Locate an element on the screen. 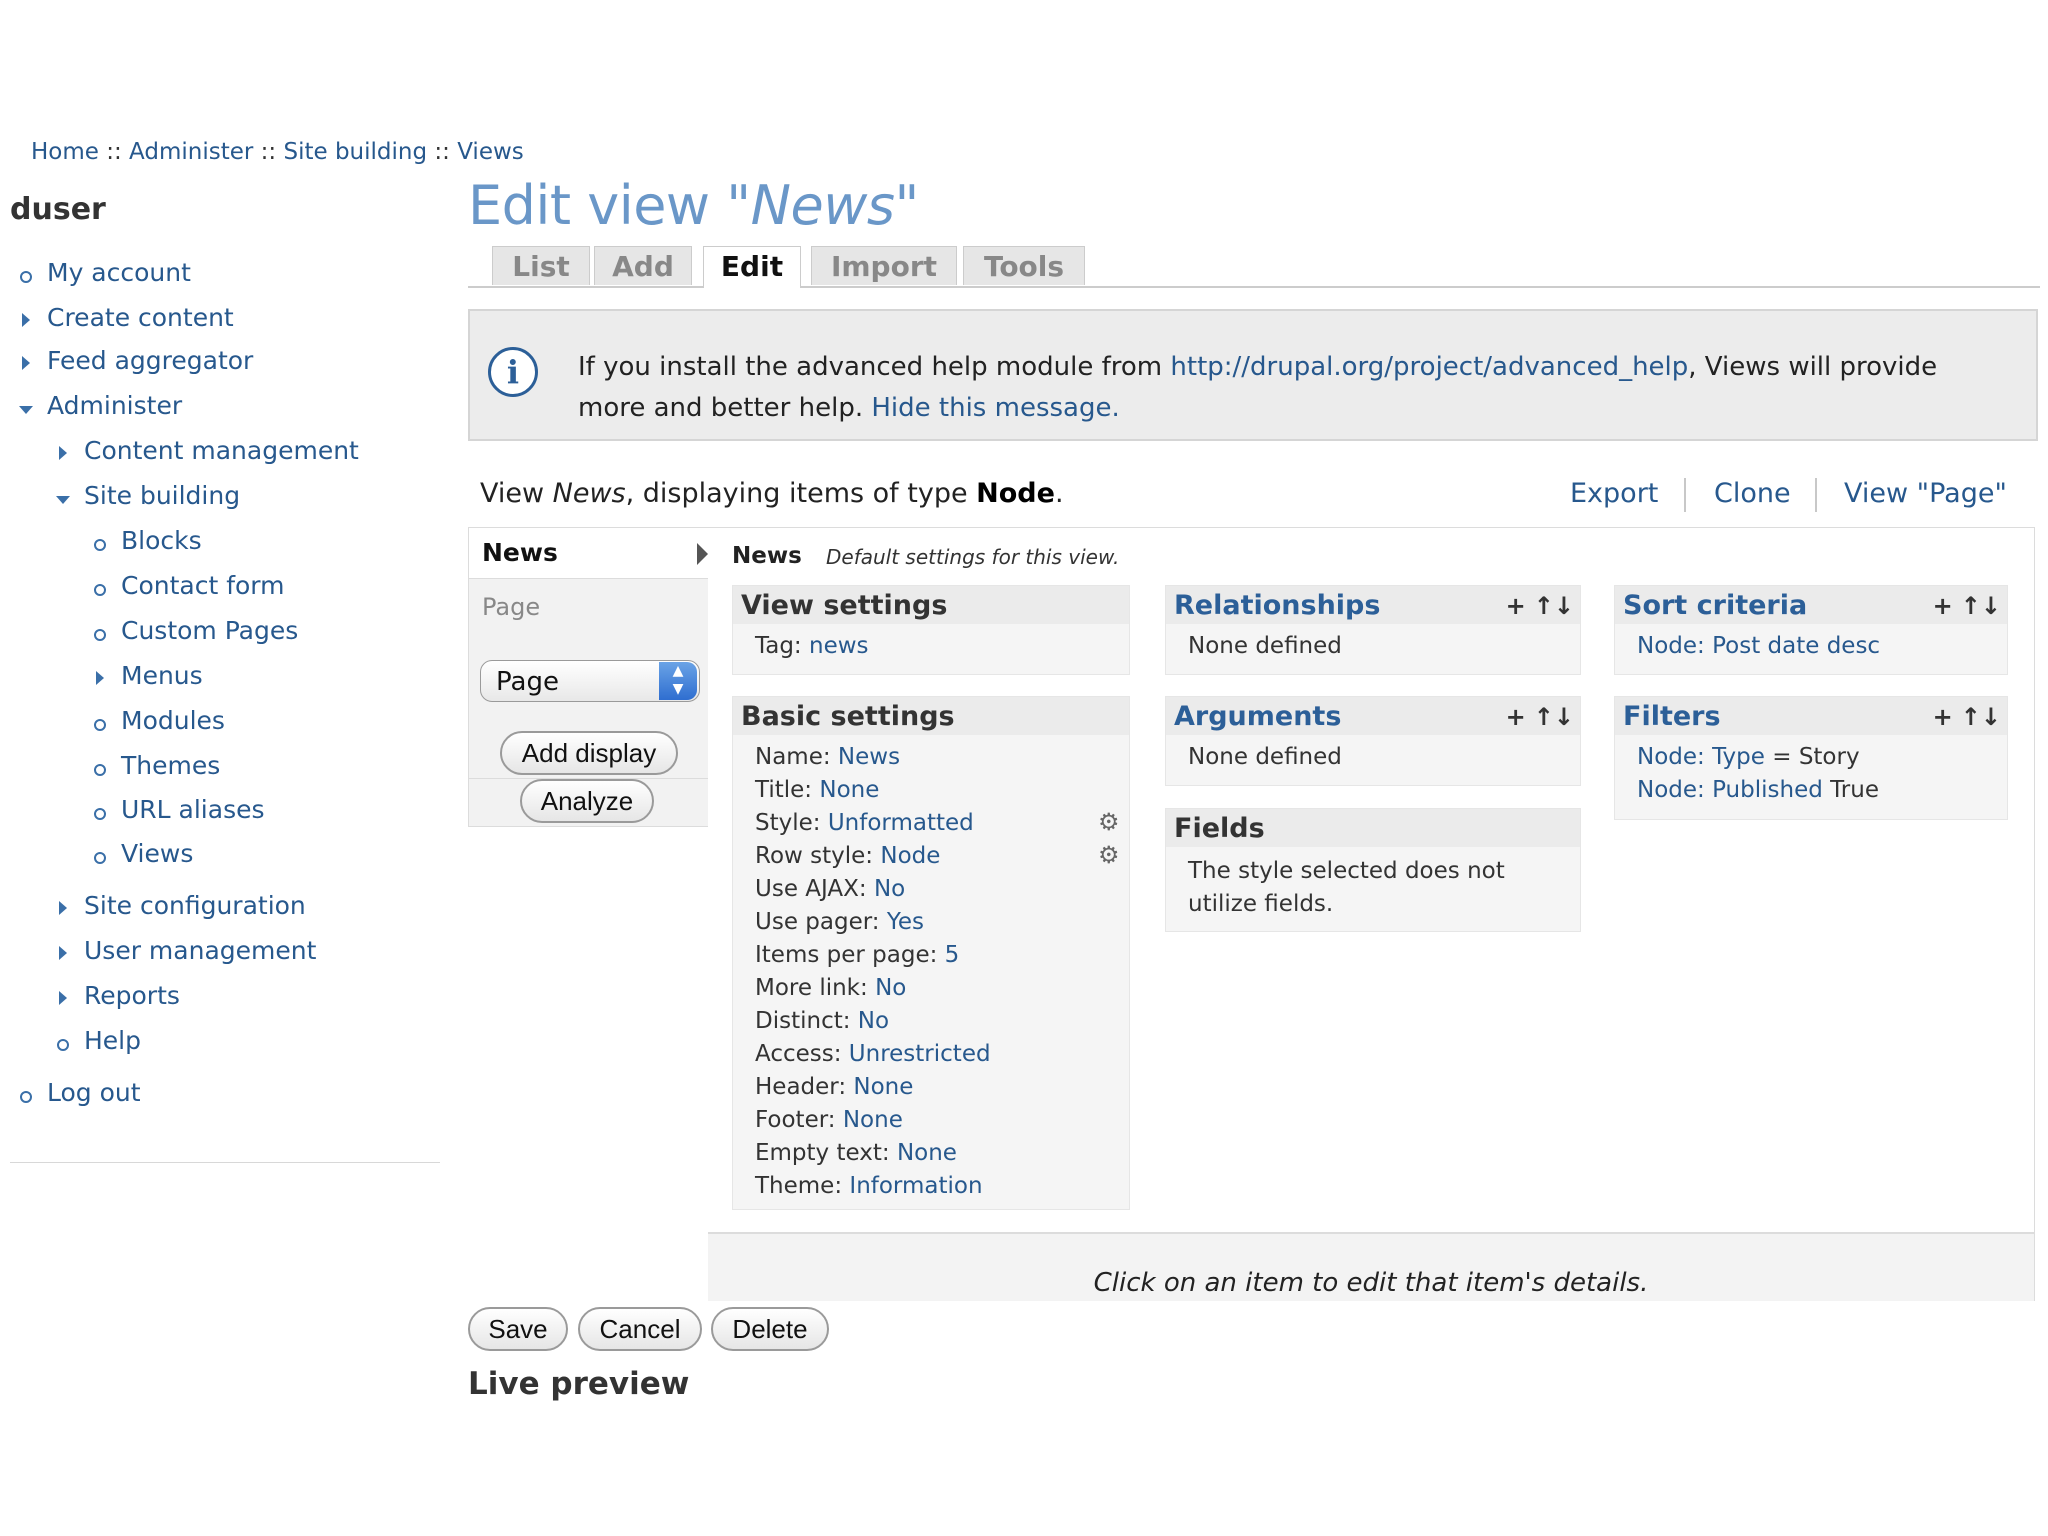 The height and width of the screenshot is (1536, 2048). sidebar-item-user-management: User management is located at coordinates (184, 950).